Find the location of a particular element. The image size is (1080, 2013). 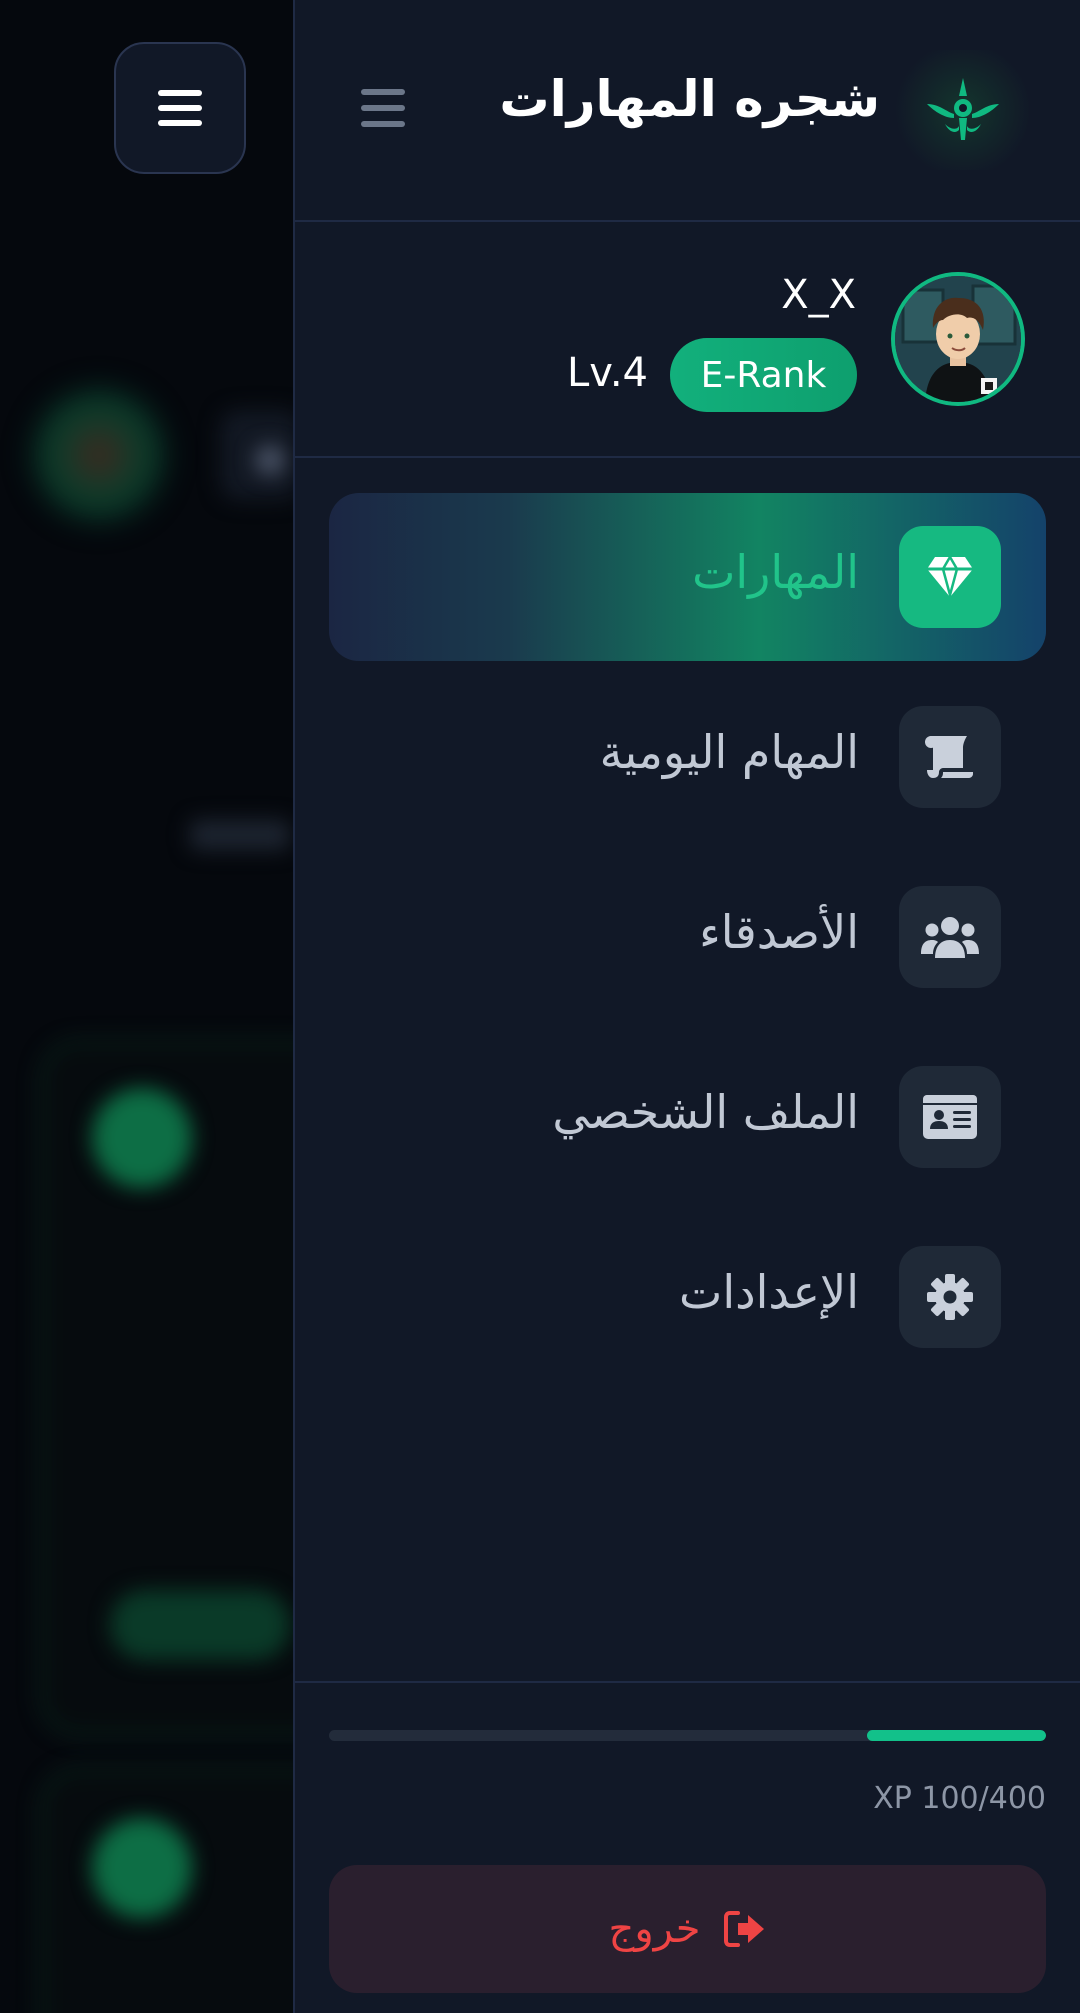

tree-logo-icon is located at coordinates (963, 109).